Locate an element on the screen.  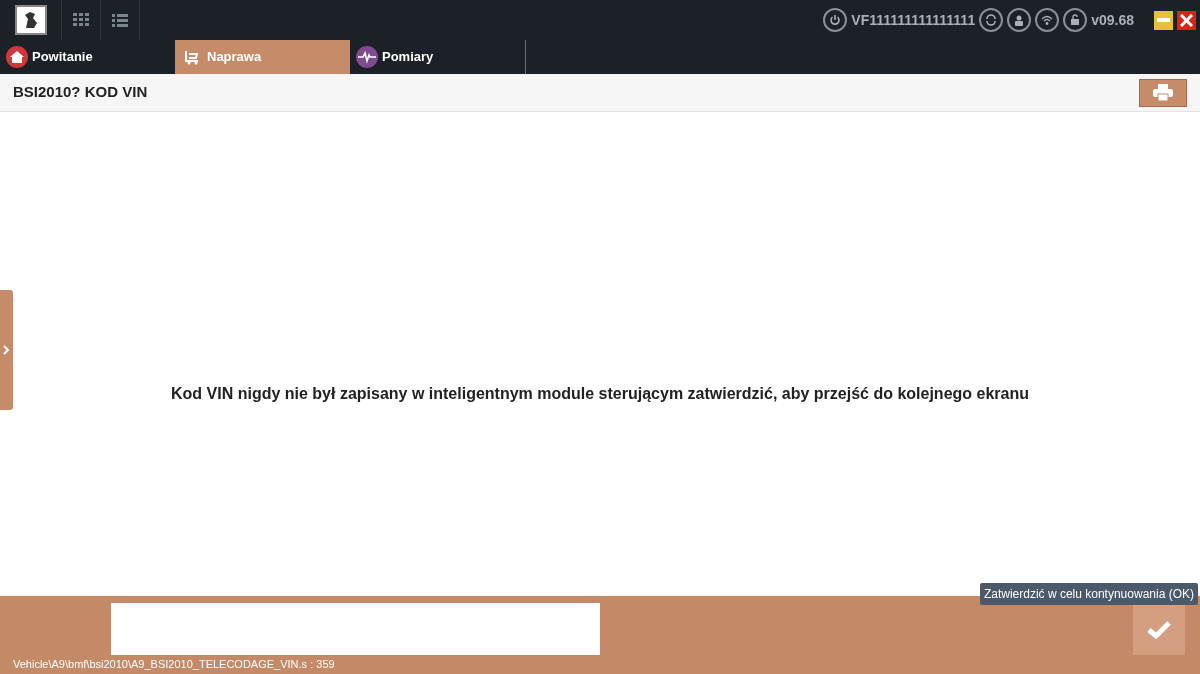
tab: Pomiary is located at coordinates (437, 57).